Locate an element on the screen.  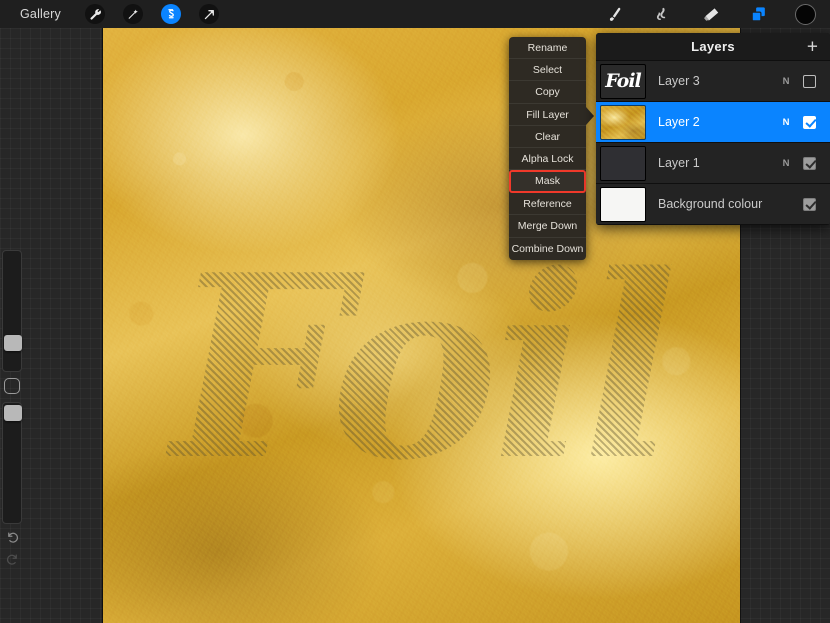
layer-name: Layer 3 is located at coordinates (679, 81).